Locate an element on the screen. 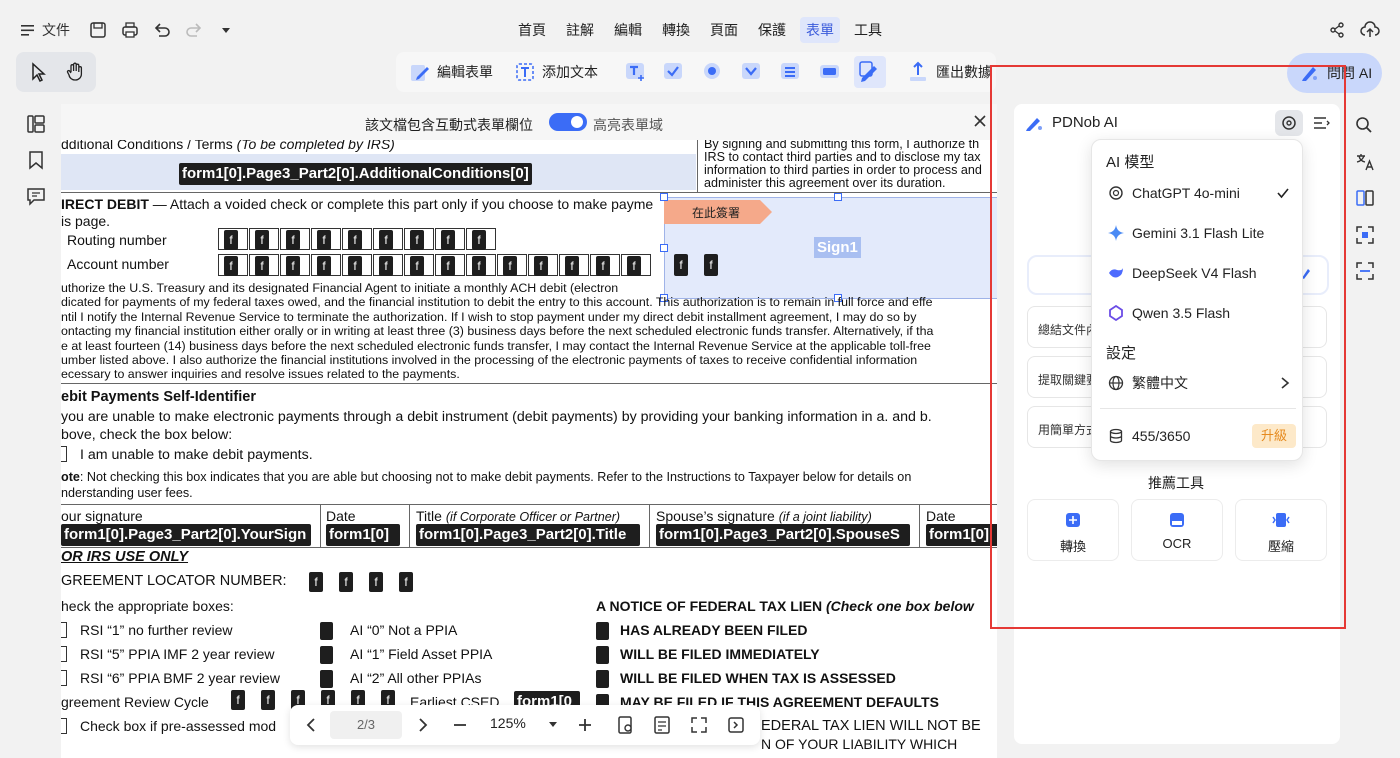 The width and height of the screenshot is (1400, 758). edit-form-button: 編輯表單 is located at coordinates (451, 72).